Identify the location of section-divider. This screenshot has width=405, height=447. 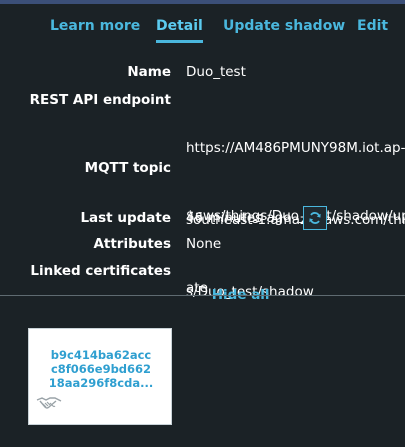
(202, 295).